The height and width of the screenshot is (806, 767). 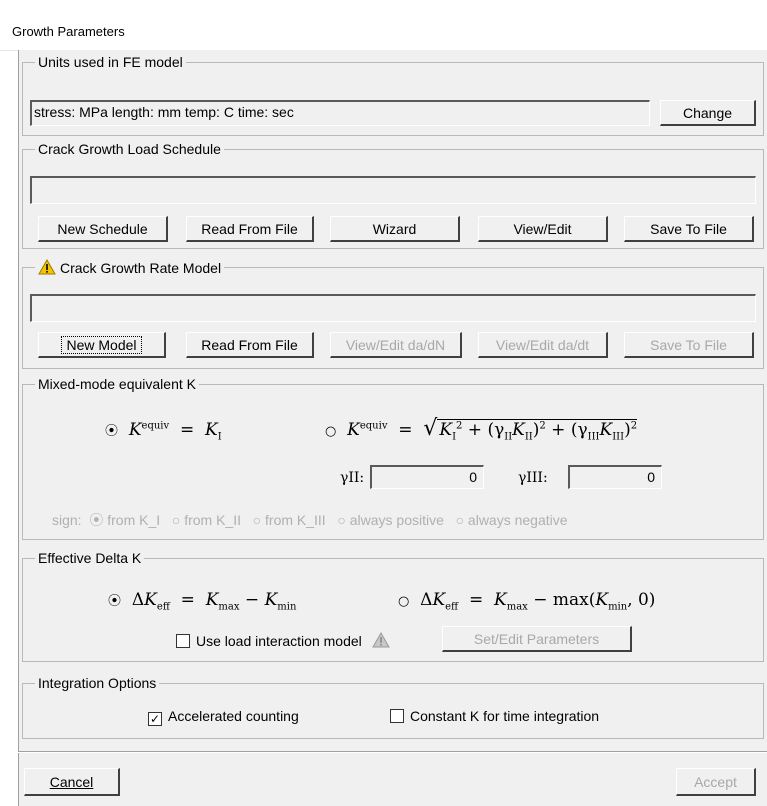 I want to click on units-field: stress: MPa length: mm temp: C time: sec, so click(x=340, y=113).